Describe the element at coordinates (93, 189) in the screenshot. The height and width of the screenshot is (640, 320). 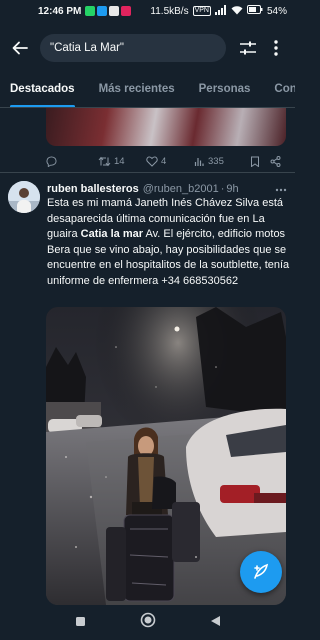
I see `author-name: ruben ballesteros` at that location.